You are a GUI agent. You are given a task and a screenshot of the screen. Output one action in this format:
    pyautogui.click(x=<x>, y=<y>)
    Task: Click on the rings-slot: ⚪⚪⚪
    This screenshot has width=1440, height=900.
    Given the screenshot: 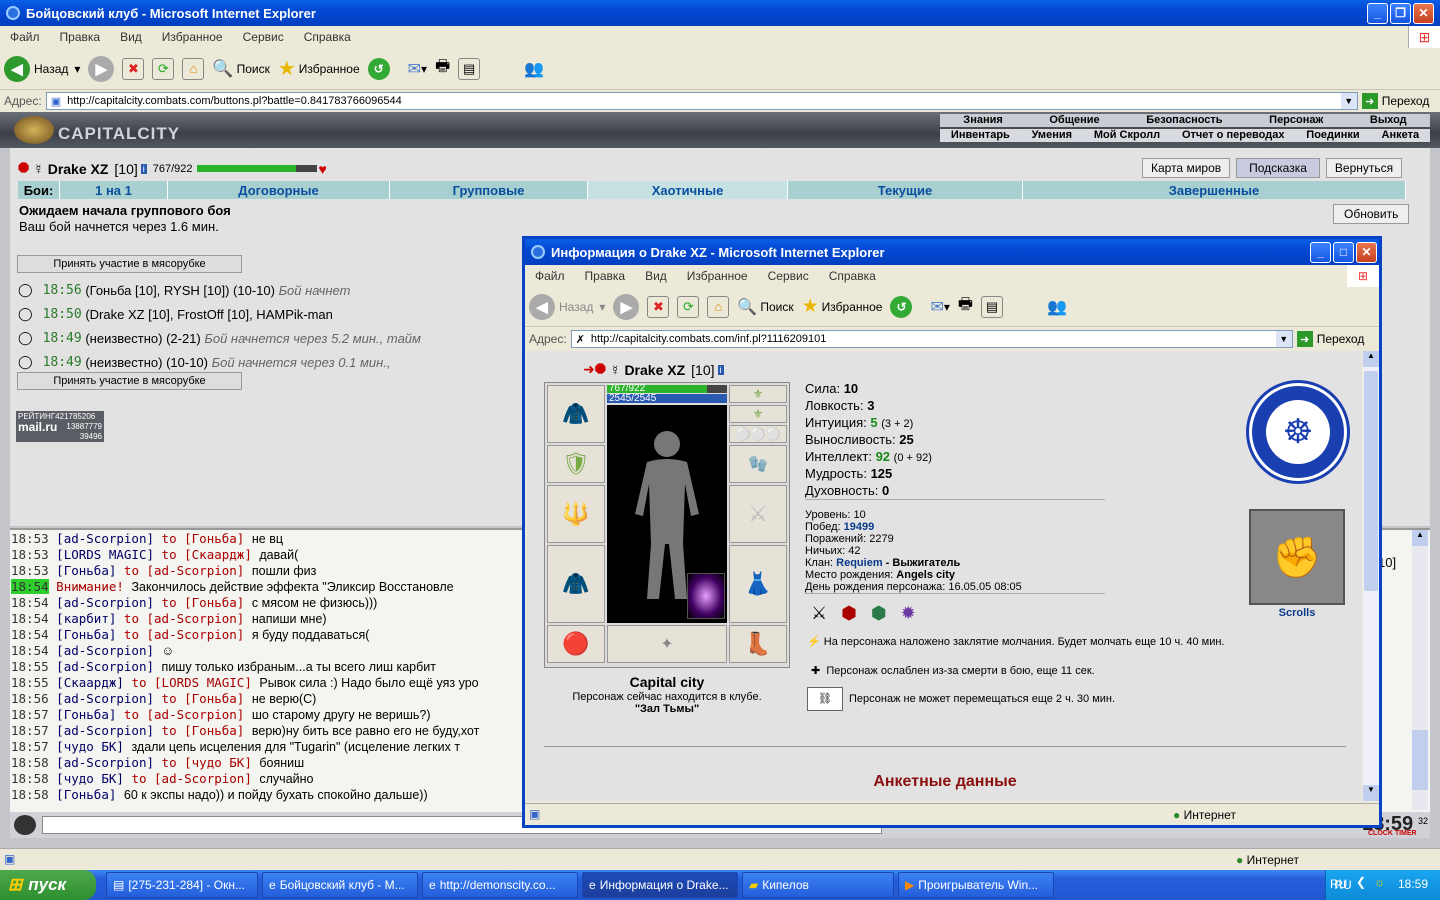 What is the action you would take?
    pyautogui.click(x=758, y=434)
    